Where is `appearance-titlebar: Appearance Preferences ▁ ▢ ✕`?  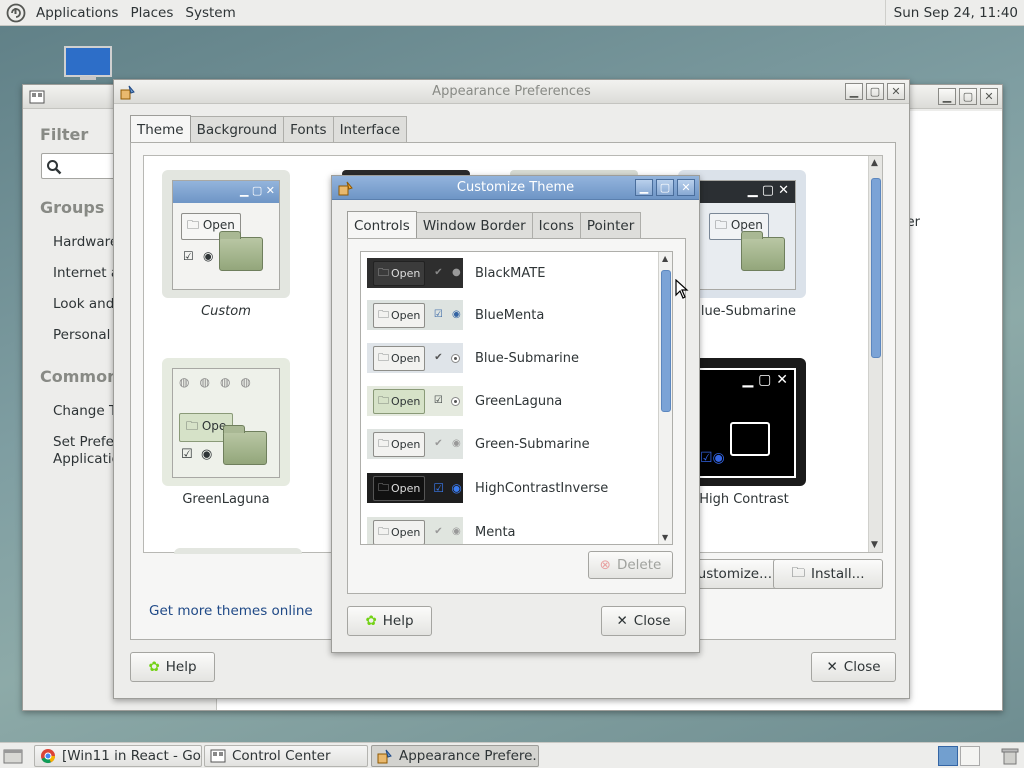
appearance-titlebar: Appearance Preferences ▁ ▢ ✕ is located at coordinates (511, 92).